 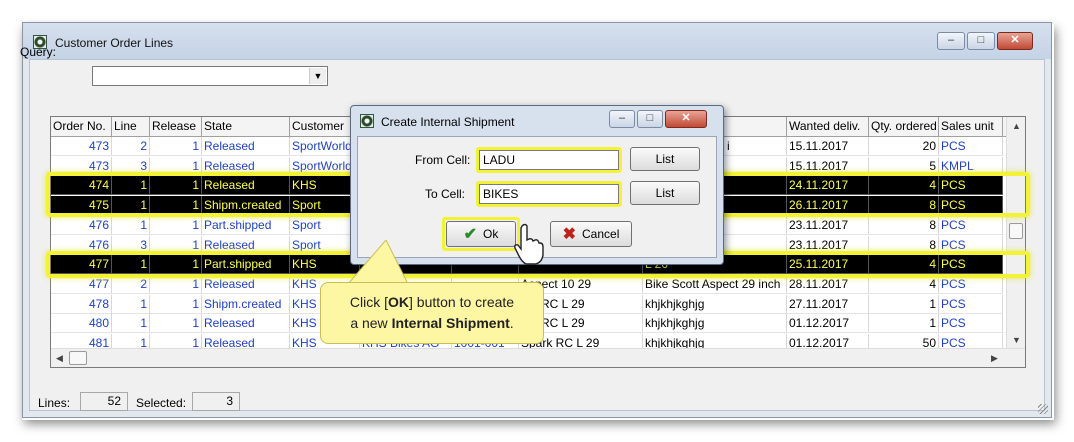 What do you see at coordinates (569, 234) in the screenshot?
I see `cross-icon: ✖` at bounding box center [569, 234].